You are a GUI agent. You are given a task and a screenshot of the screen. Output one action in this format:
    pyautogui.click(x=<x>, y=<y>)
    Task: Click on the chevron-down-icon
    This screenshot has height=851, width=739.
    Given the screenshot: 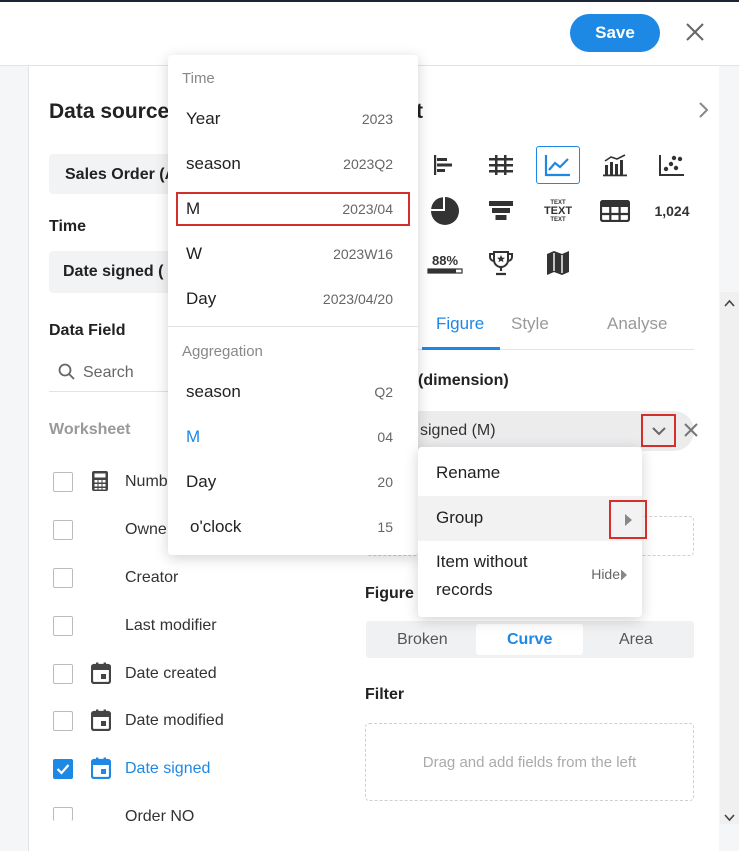 What is the action you would take?
    pyautogui.click(x=658, y=430)
    